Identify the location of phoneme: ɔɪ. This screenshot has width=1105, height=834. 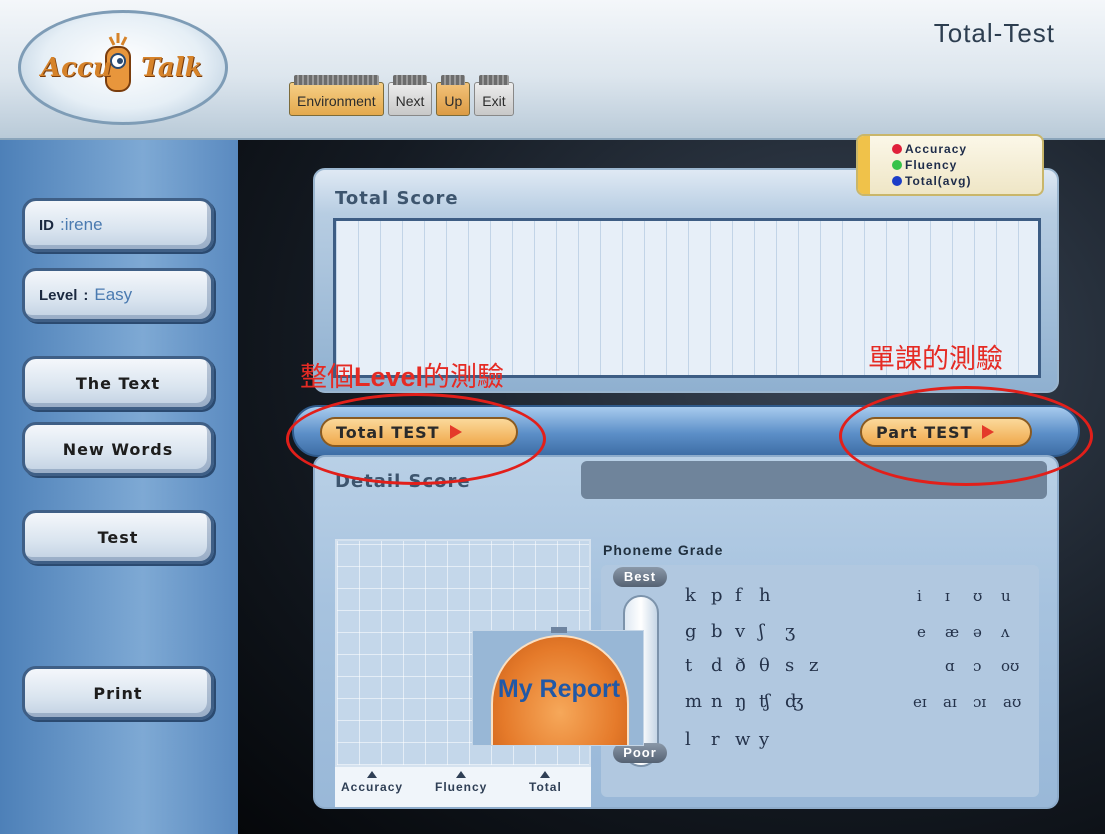
(980, 702).